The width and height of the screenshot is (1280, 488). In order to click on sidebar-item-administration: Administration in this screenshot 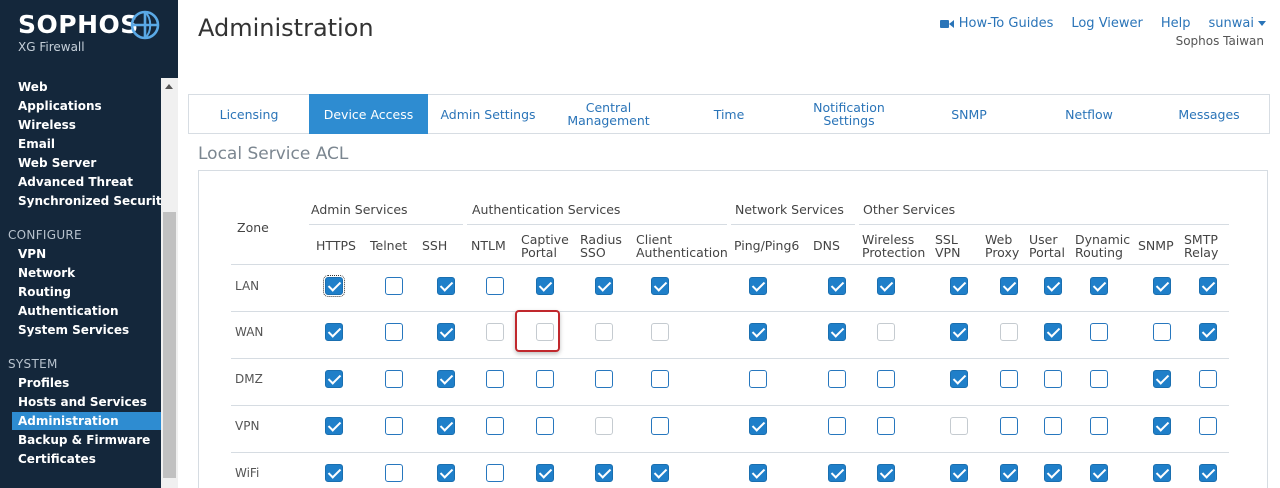, I will do `click(86, 421)`.